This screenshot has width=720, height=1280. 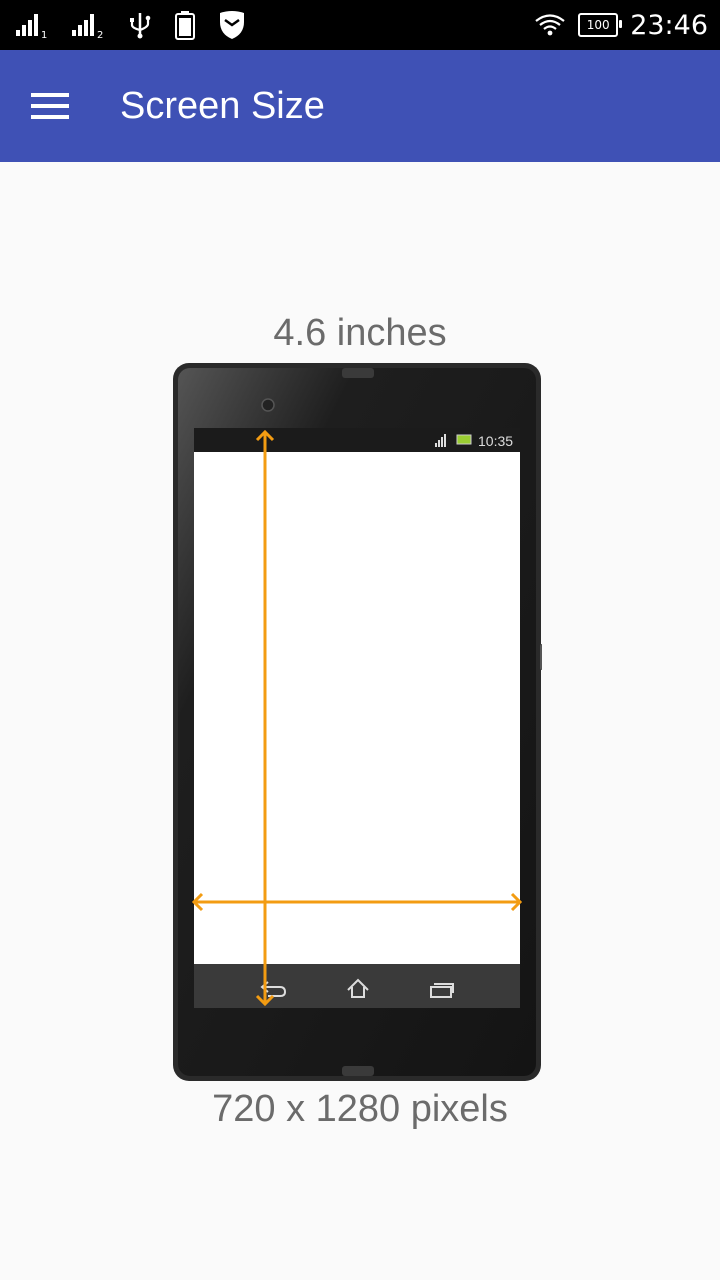 I want to click on page-title: Screen Size, so click(x=222, y=106).